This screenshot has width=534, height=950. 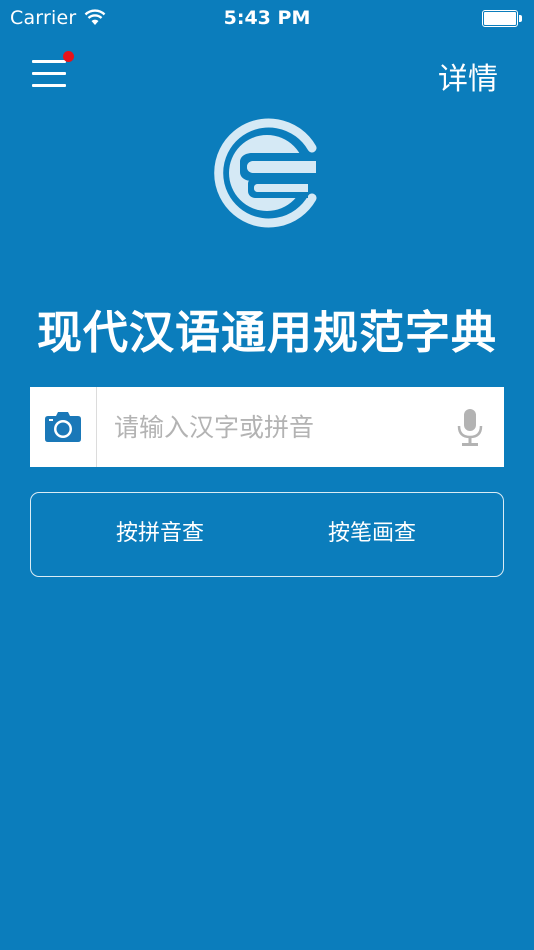 What do you see at coordinates (160, 534) in the screenshot?
I see `lookup-by-pinyin-button: 按拼音查` at bounding box center [160, 534].